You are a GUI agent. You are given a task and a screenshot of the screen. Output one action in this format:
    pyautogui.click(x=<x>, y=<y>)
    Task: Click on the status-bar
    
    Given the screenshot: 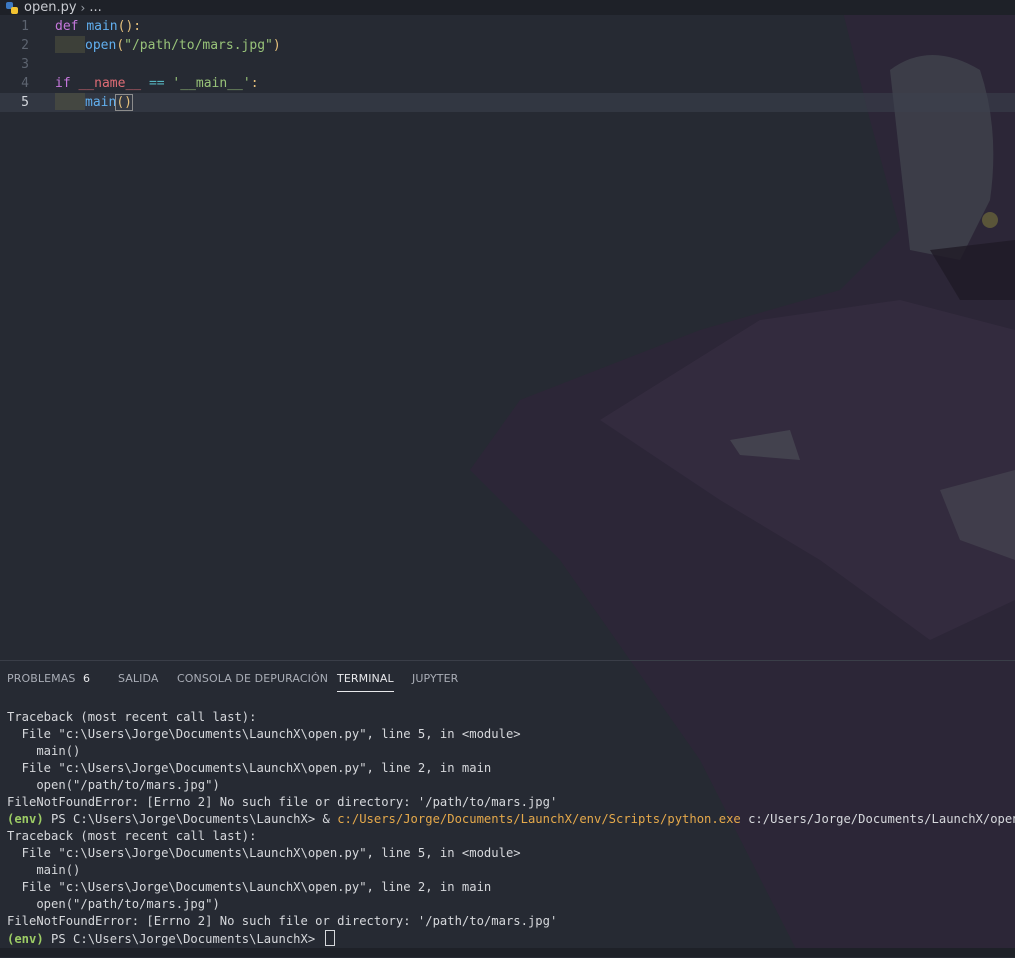 What is the action you would take?
    pyautogui.click(x=507, y=952)
    